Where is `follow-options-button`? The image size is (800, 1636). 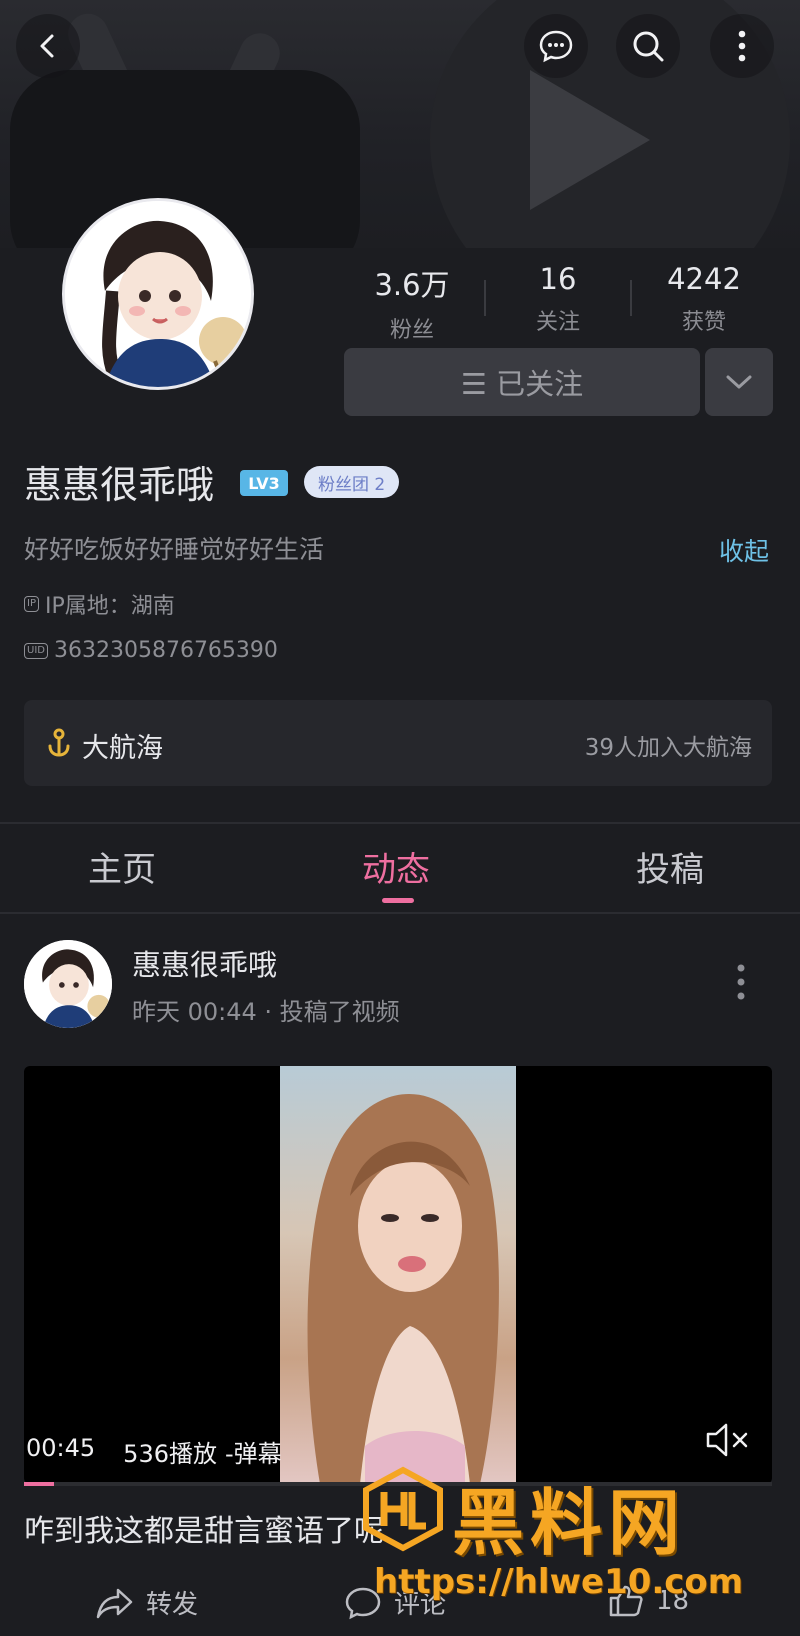 follow-options-button is located at coordinates (739, 382).